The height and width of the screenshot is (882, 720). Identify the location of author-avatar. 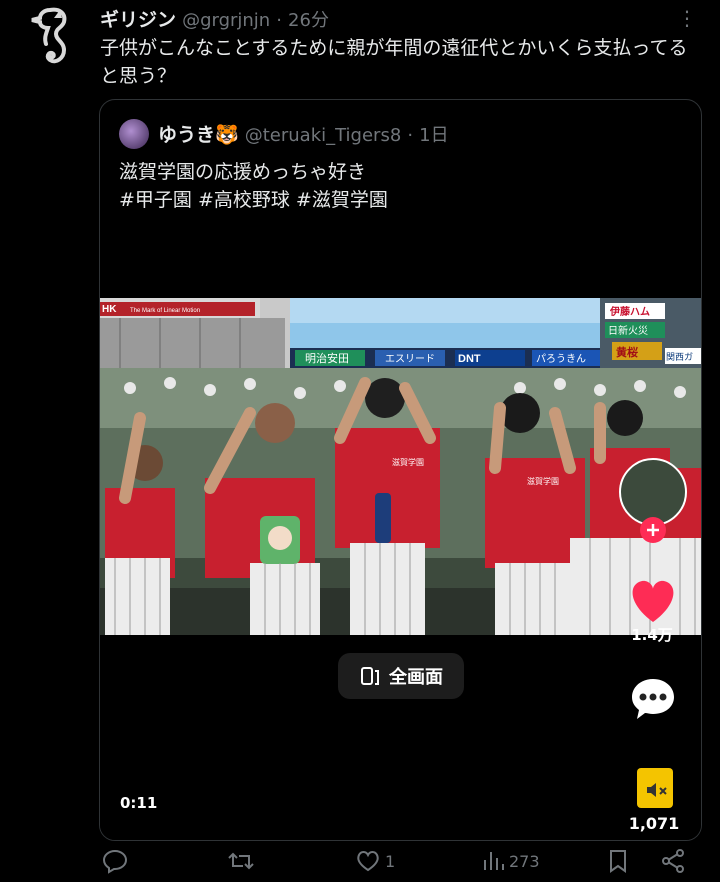
(51, 37).